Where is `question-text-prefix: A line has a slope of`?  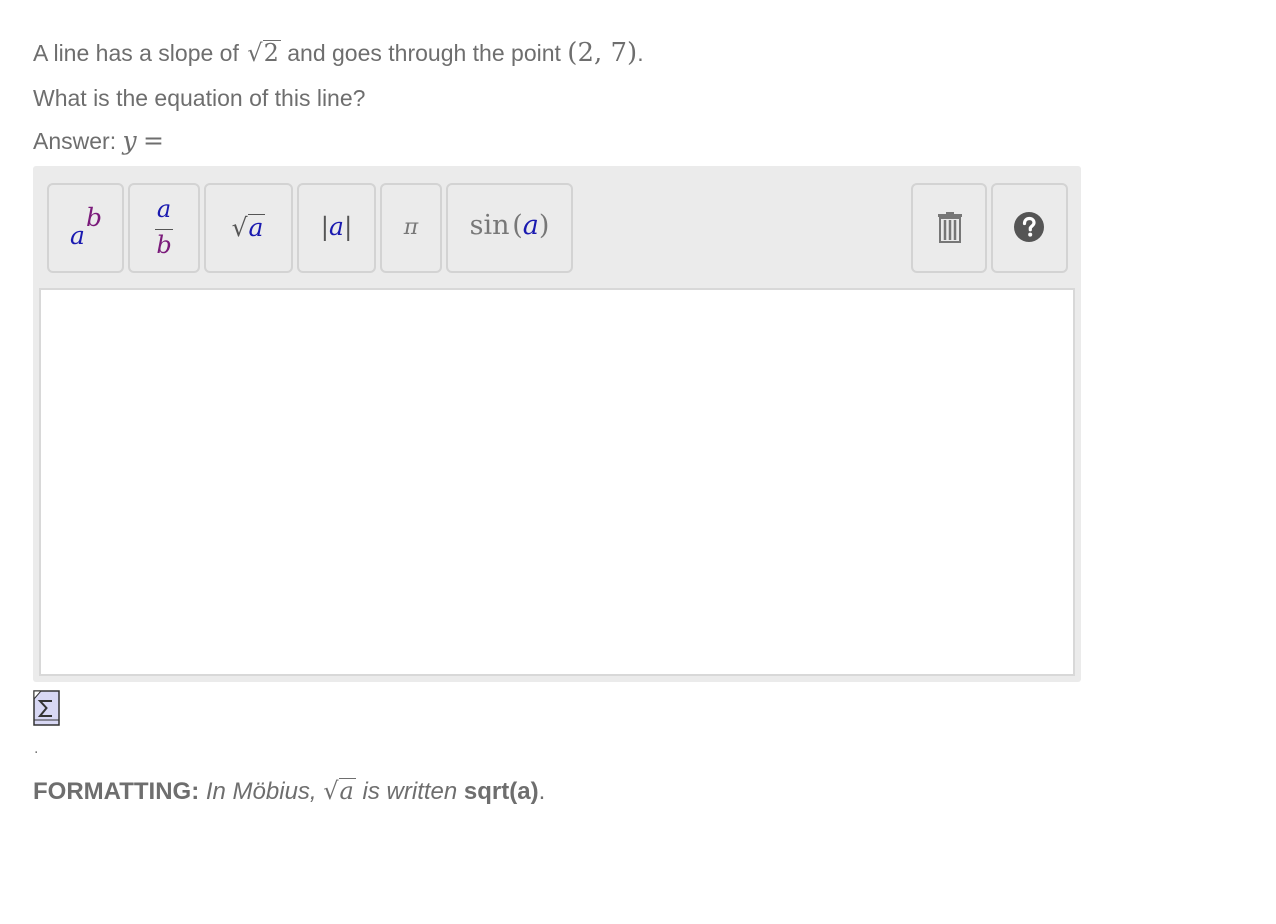 question-text-prefix: A line has a slope of is located at coordinates (136, 53).